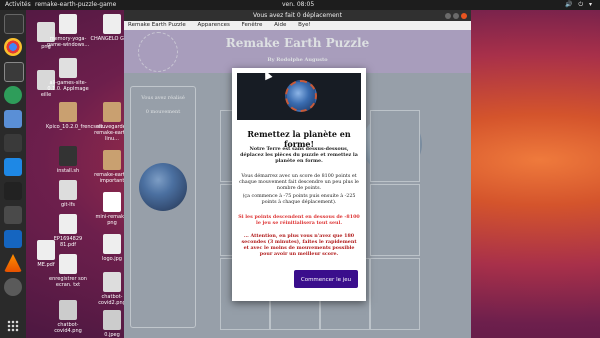 The image size is (600, 338). Describe the element at coordinates (579, 5) in the screenshot. I see `system-menu: 🔊 ⏻ ▾` at that location.